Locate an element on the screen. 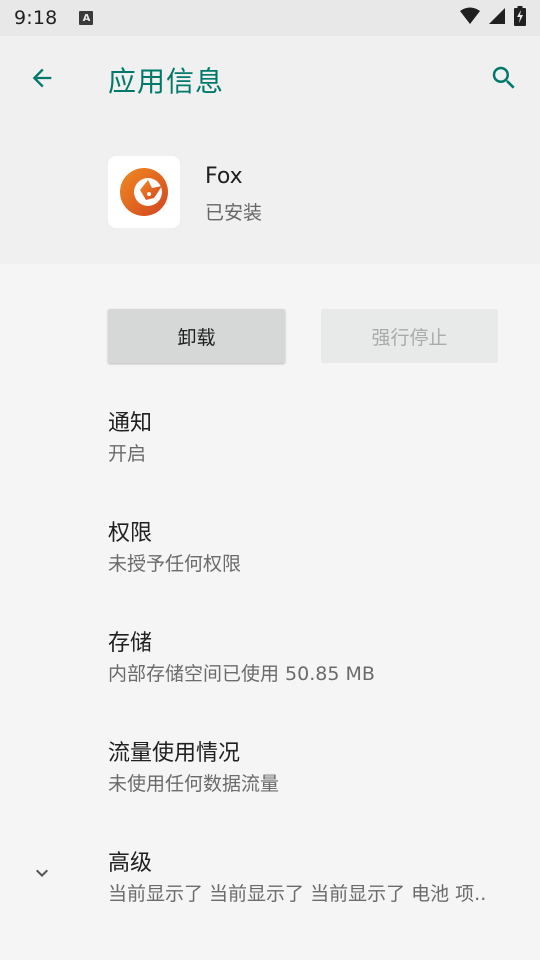 The height and width of the screenshot is (960, 540). item-summary: 内部存储空间已使用 50.85 MB is located at coordinates (241, 674).